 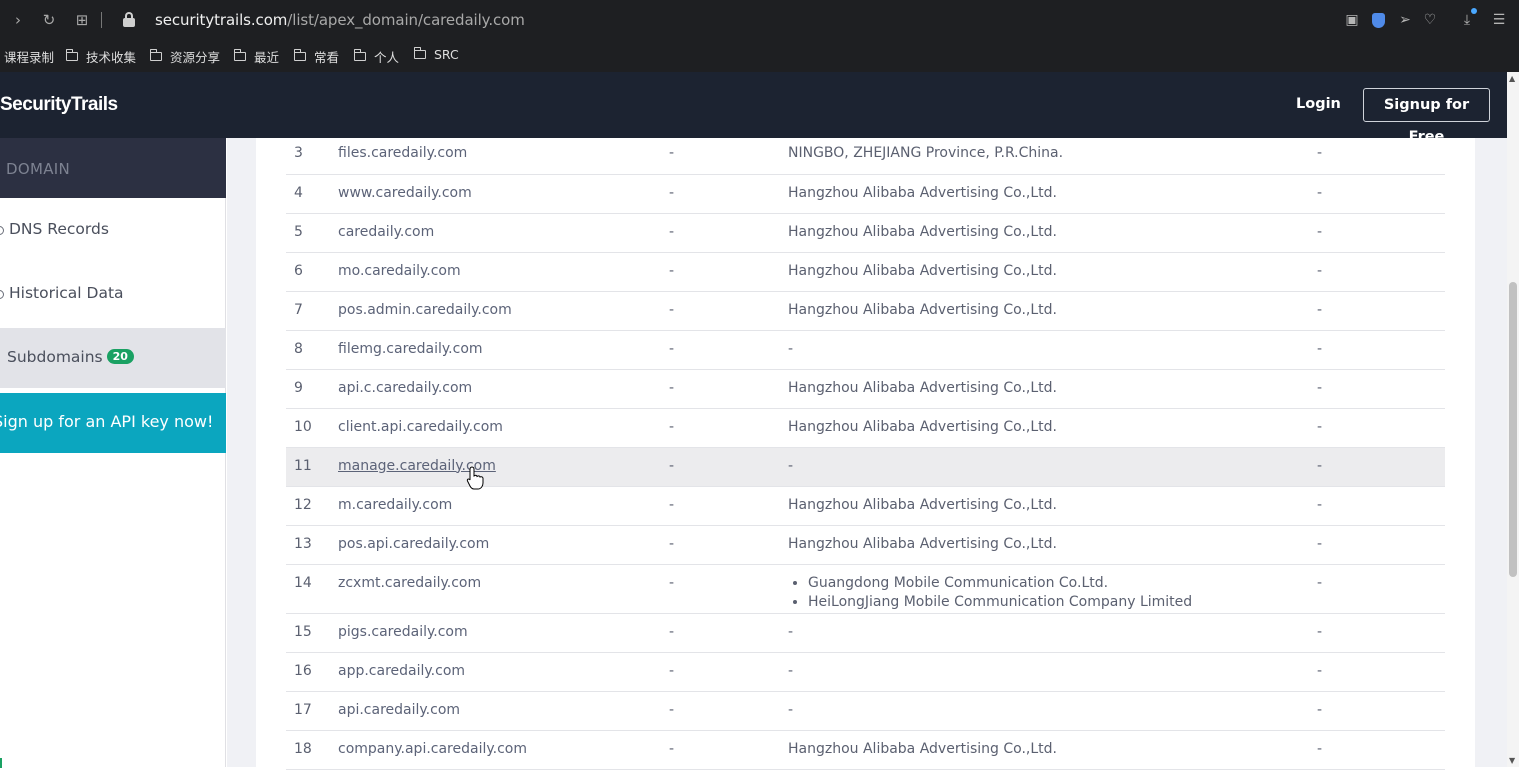 I want to click on hand-cursor-icon, so click(x=475, y=478).